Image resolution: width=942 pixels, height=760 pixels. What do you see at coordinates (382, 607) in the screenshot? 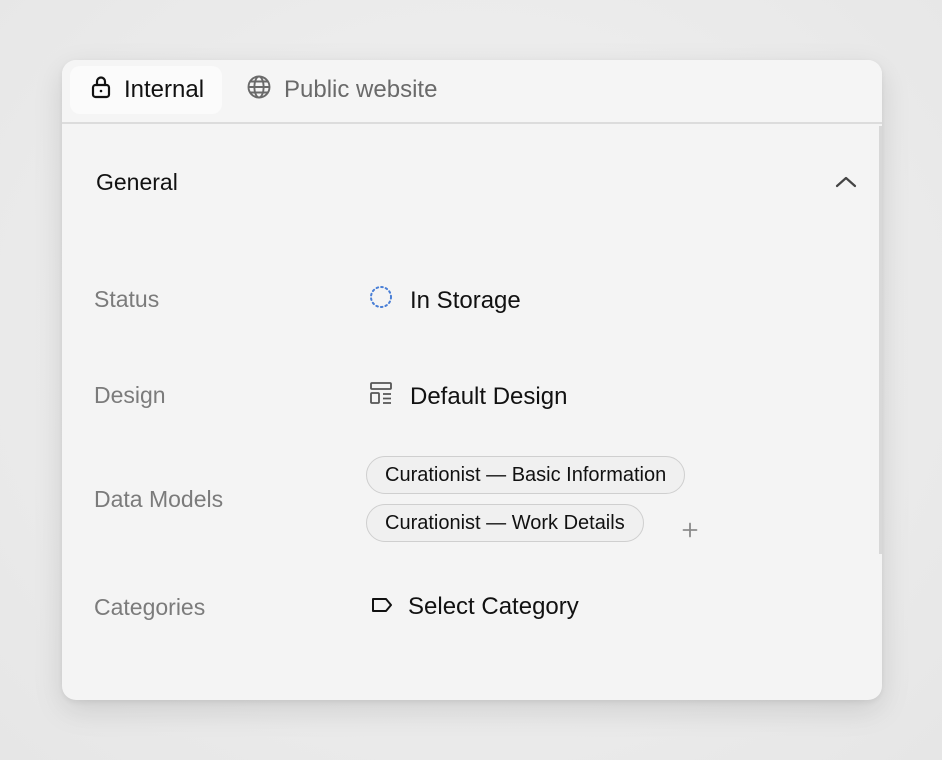
I see `tag-icon` at bounding box center [382, 607].